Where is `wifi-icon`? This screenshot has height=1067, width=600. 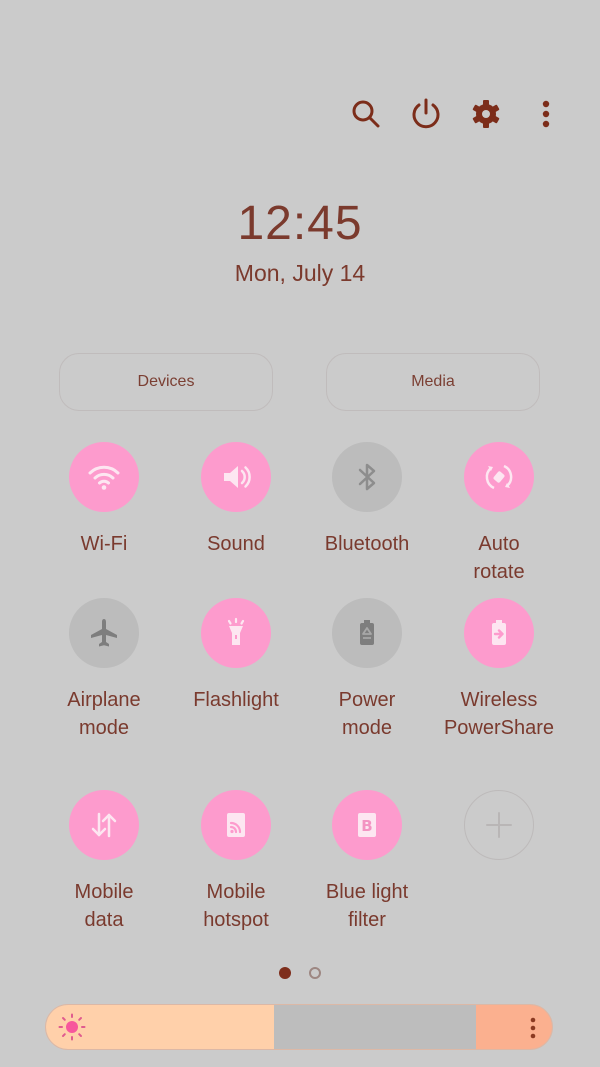 wifi-icon is located at coordinates (104, 477).